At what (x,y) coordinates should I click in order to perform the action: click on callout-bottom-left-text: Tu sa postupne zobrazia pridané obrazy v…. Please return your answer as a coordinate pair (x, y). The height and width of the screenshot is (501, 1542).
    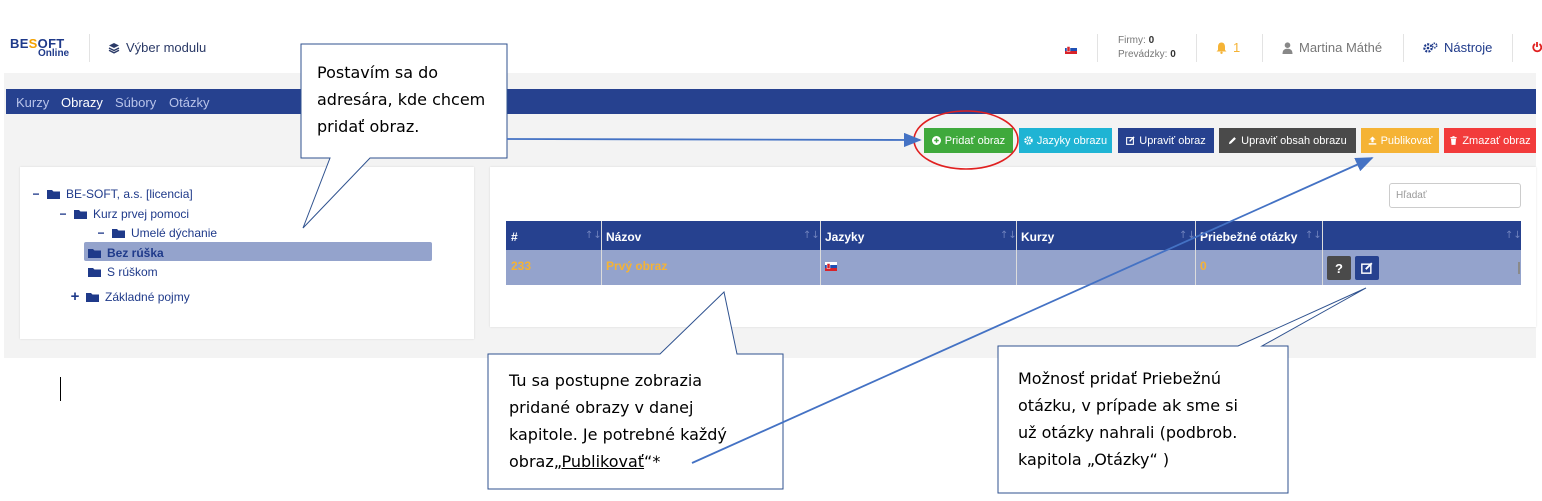
    Looking at the image, I should click on (618, 421).